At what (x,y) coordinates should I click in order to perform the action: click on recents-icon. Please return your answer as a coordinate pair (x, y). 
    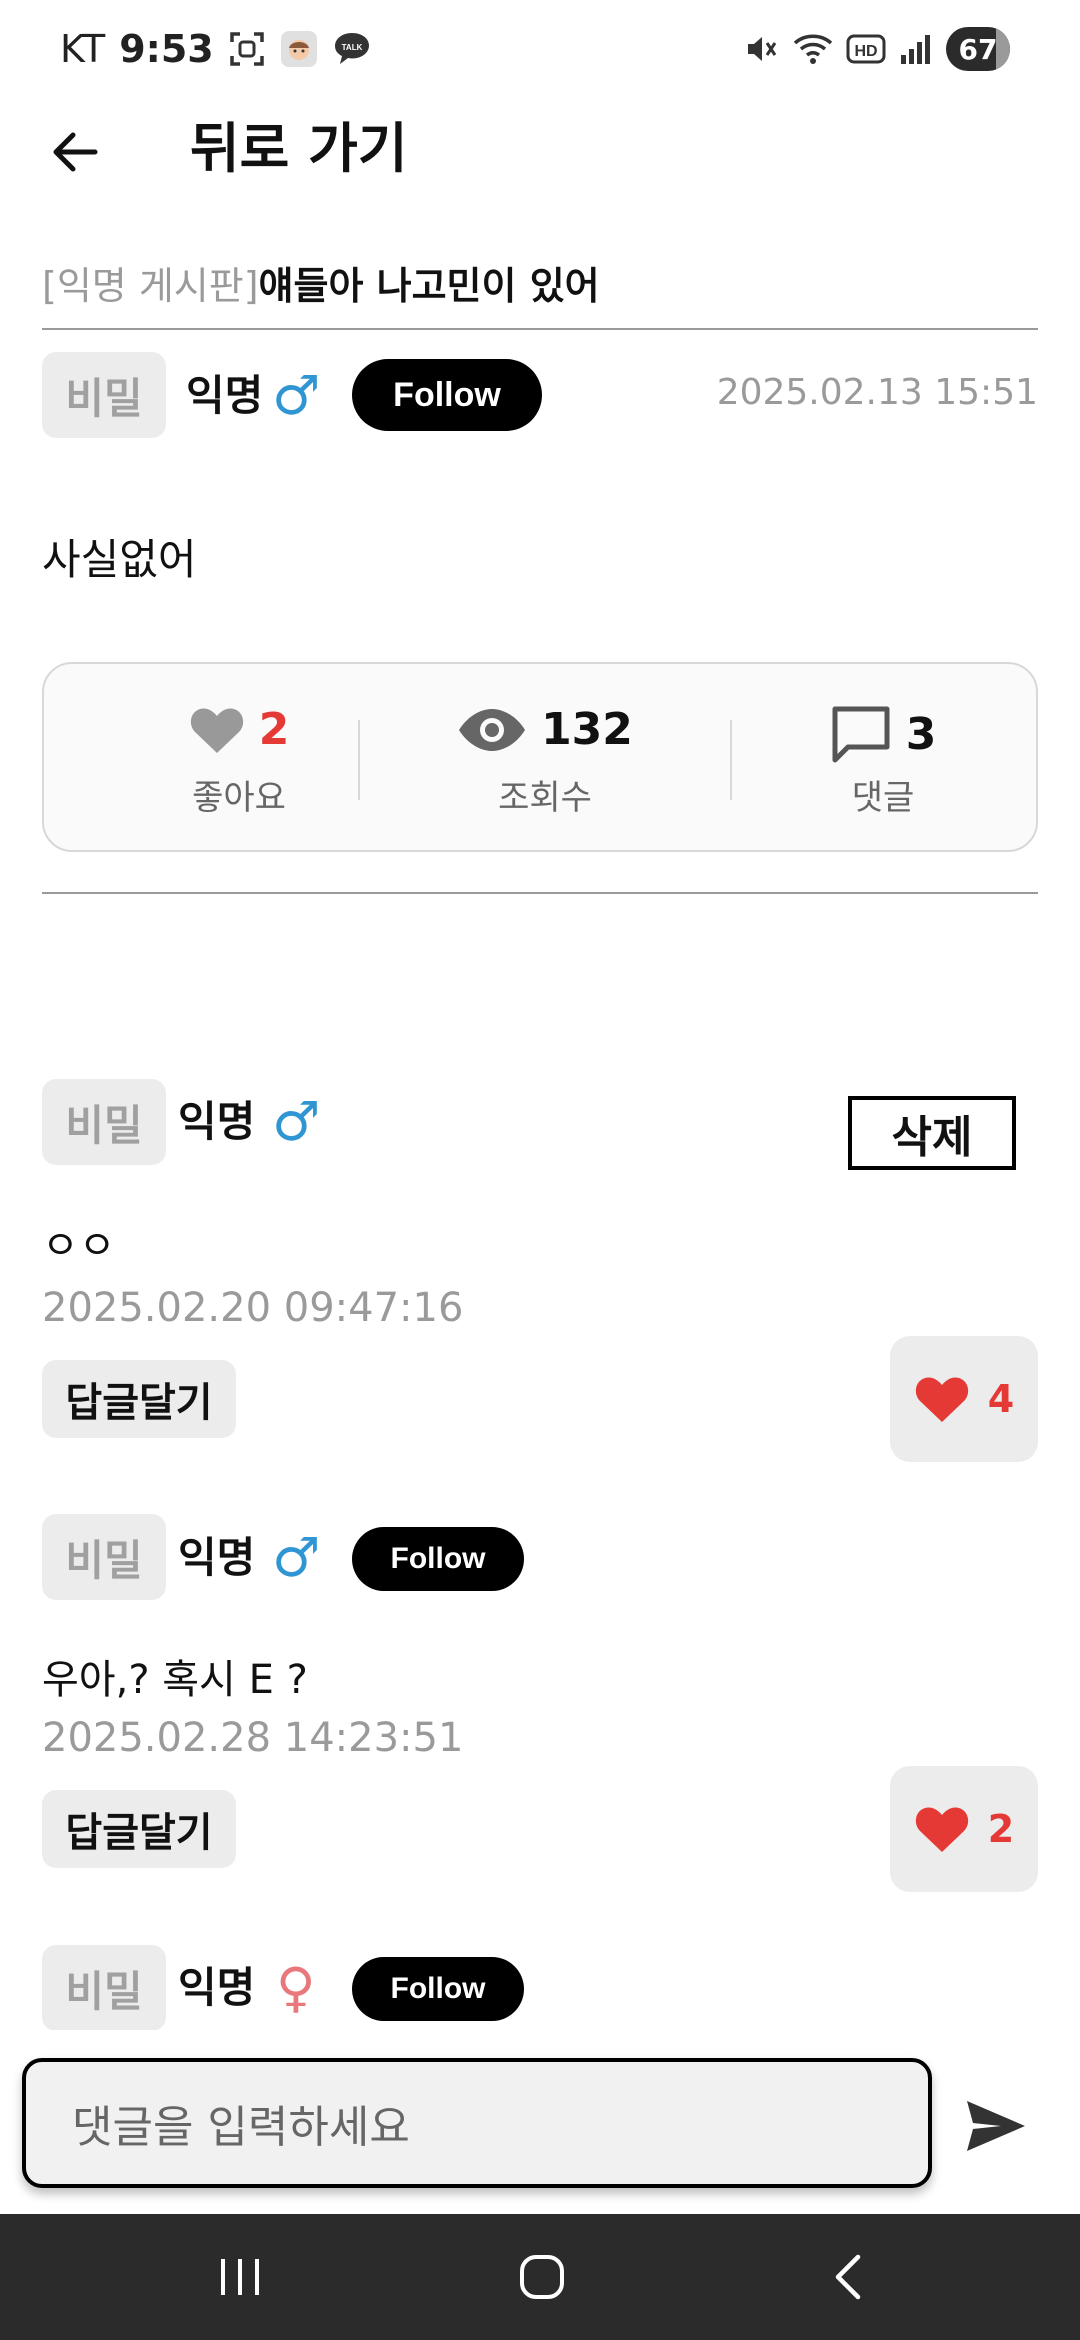
    Looking at the image, I should click on (240, 2277).